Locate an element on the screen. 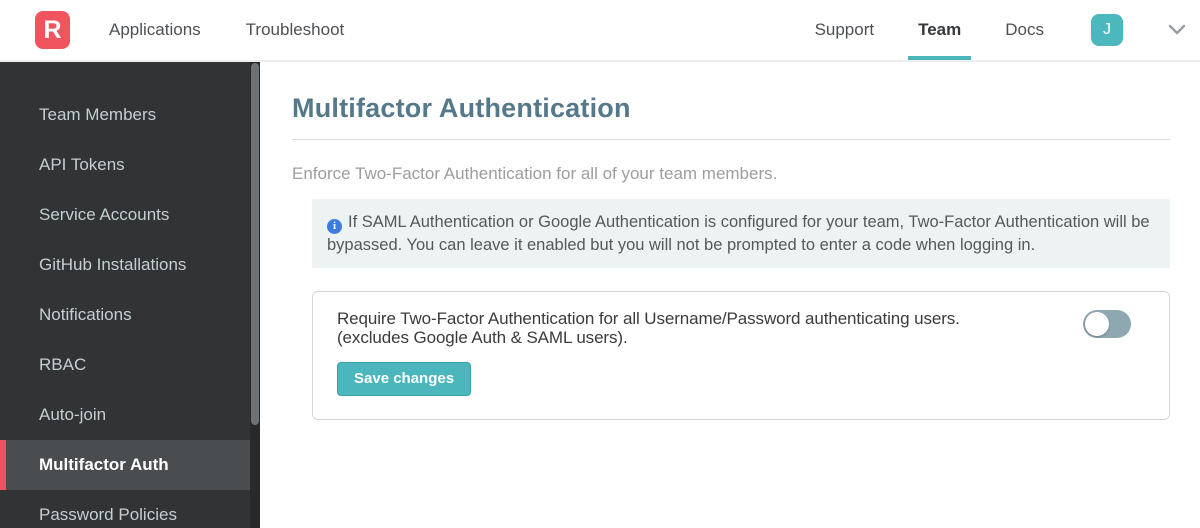  user-avatar: J is located at coordinates (1107, 30).